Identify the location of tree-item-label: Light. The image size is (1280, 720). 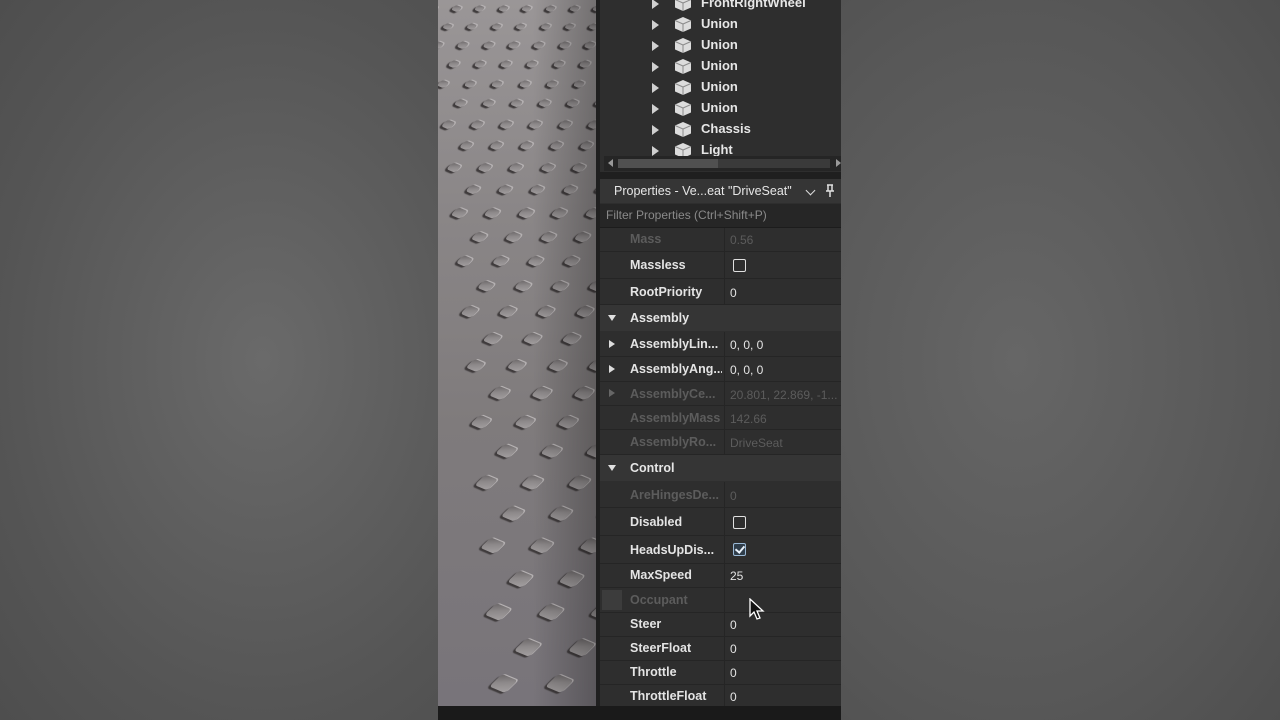
(717, 149).